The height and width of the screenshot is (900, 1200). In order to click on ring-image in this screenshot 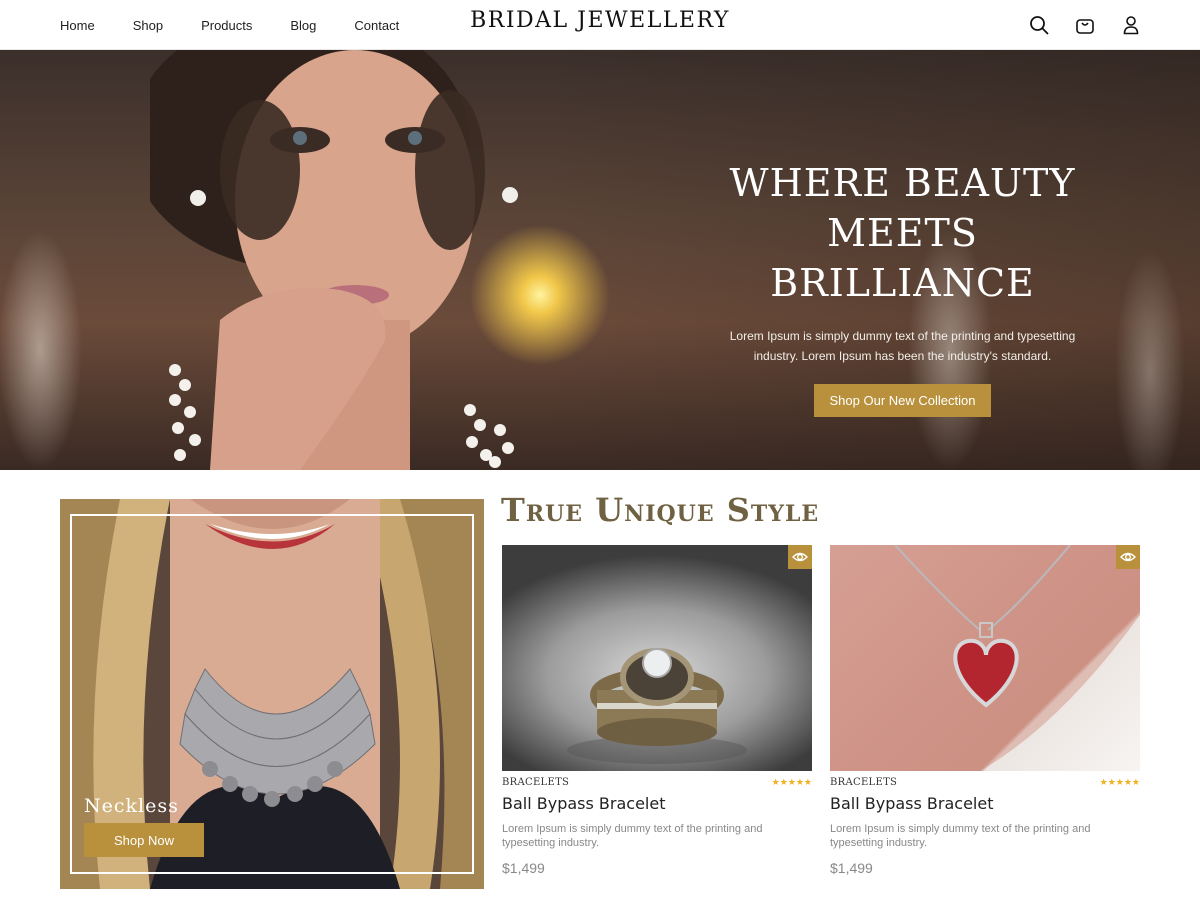, I will do `click(657, 706)`.